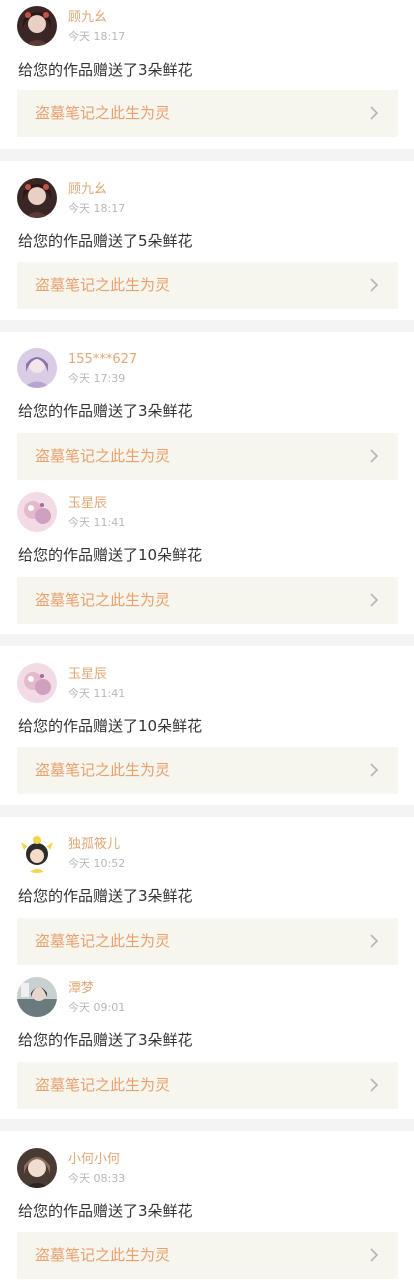  What do you see at coordinates (94, 845) in the screenshot?
I see `user-name: 独孤筱儿` at bounding box center [94, 845].